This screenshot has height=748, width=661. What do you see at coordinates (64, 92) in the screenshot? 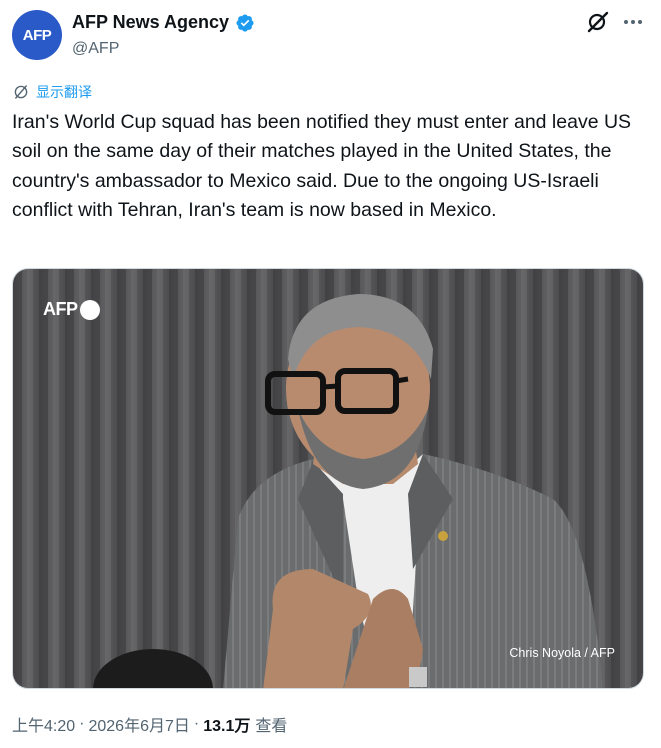
I see `show-translation-label: 显示翻译` at bounding box center [64, 92].